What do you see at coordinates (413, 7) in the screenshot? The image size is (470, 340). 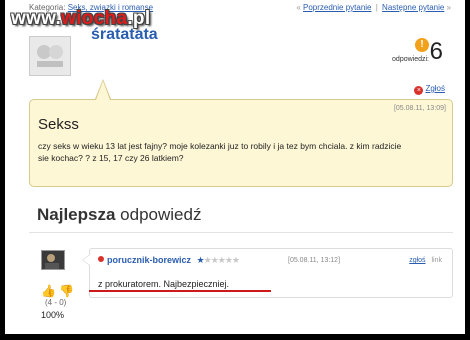 I see `next-question-link: Następne pytanie` at bounding box center [413, 7].